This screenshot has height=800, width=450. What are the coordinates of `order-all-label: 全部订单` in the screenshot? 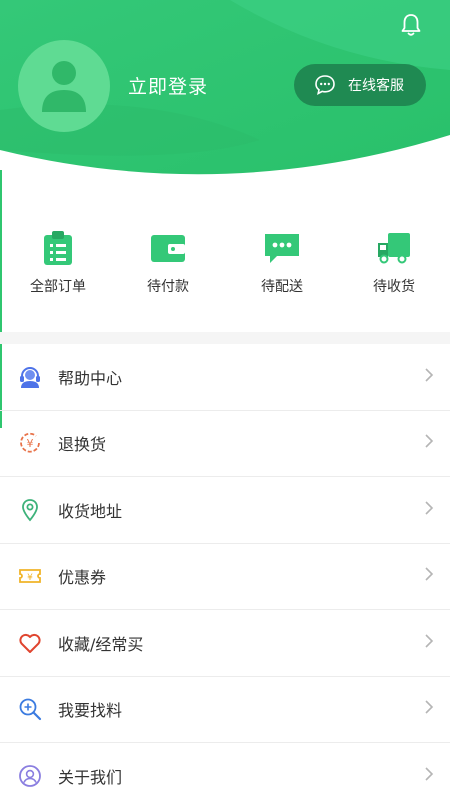 It's located at (58, 287).